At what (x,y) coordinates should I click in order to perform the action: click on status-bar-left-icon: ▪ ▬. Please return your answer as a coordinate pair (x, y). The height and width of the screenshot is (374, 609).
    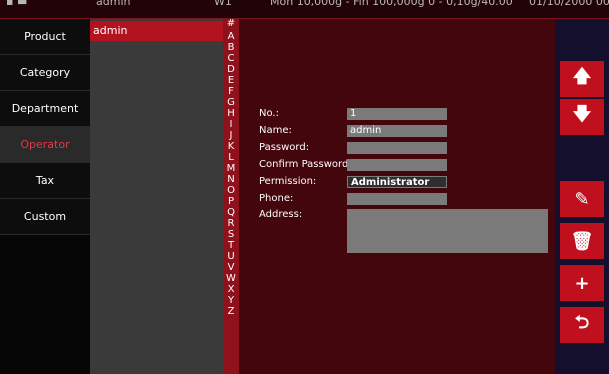
    Looking at the image, I should click on (17, 4).